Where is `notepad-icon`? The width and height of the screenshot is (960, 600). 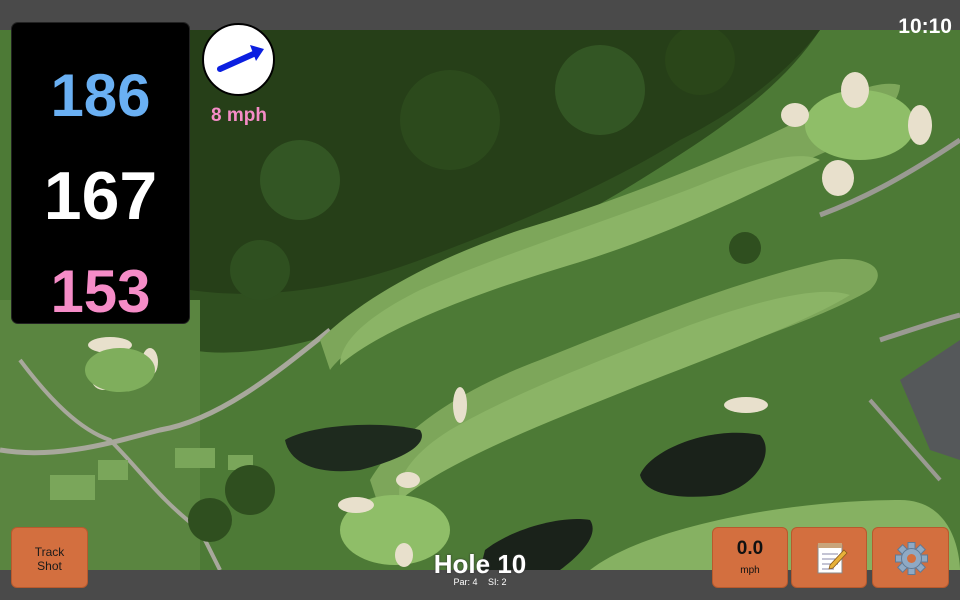 notepad-icon is located at coordinates (832, 558).